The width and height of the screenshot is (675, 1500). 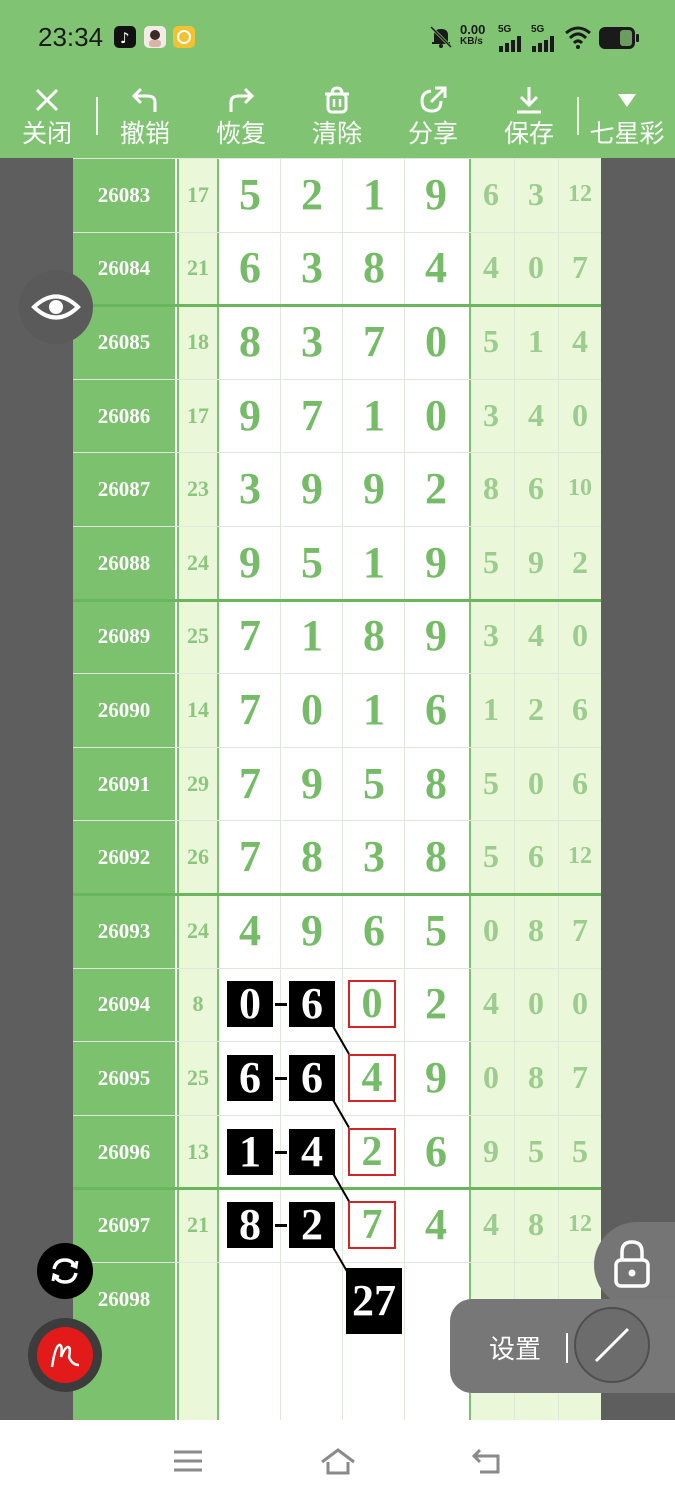 I want to click on sum-value: 24, so click(x=198, y=930).